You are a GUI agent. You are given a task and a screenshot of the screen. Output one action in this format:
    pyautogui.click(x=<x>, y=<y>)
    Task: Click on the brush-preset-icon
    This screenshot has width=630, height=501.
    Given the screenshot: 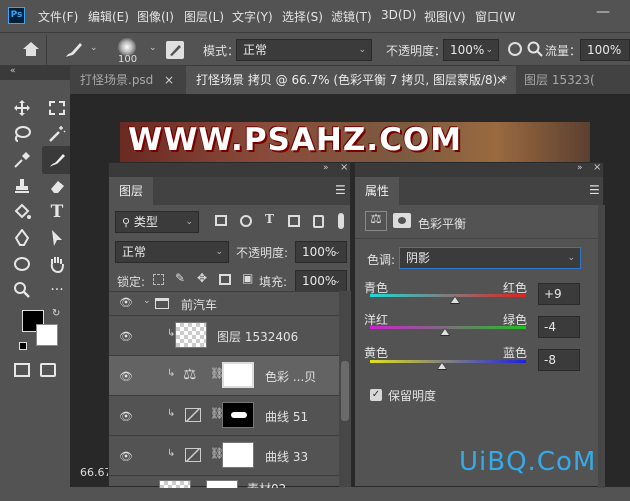 What is the action you would take?
    pyautogui.click(x=74, y=51)
    